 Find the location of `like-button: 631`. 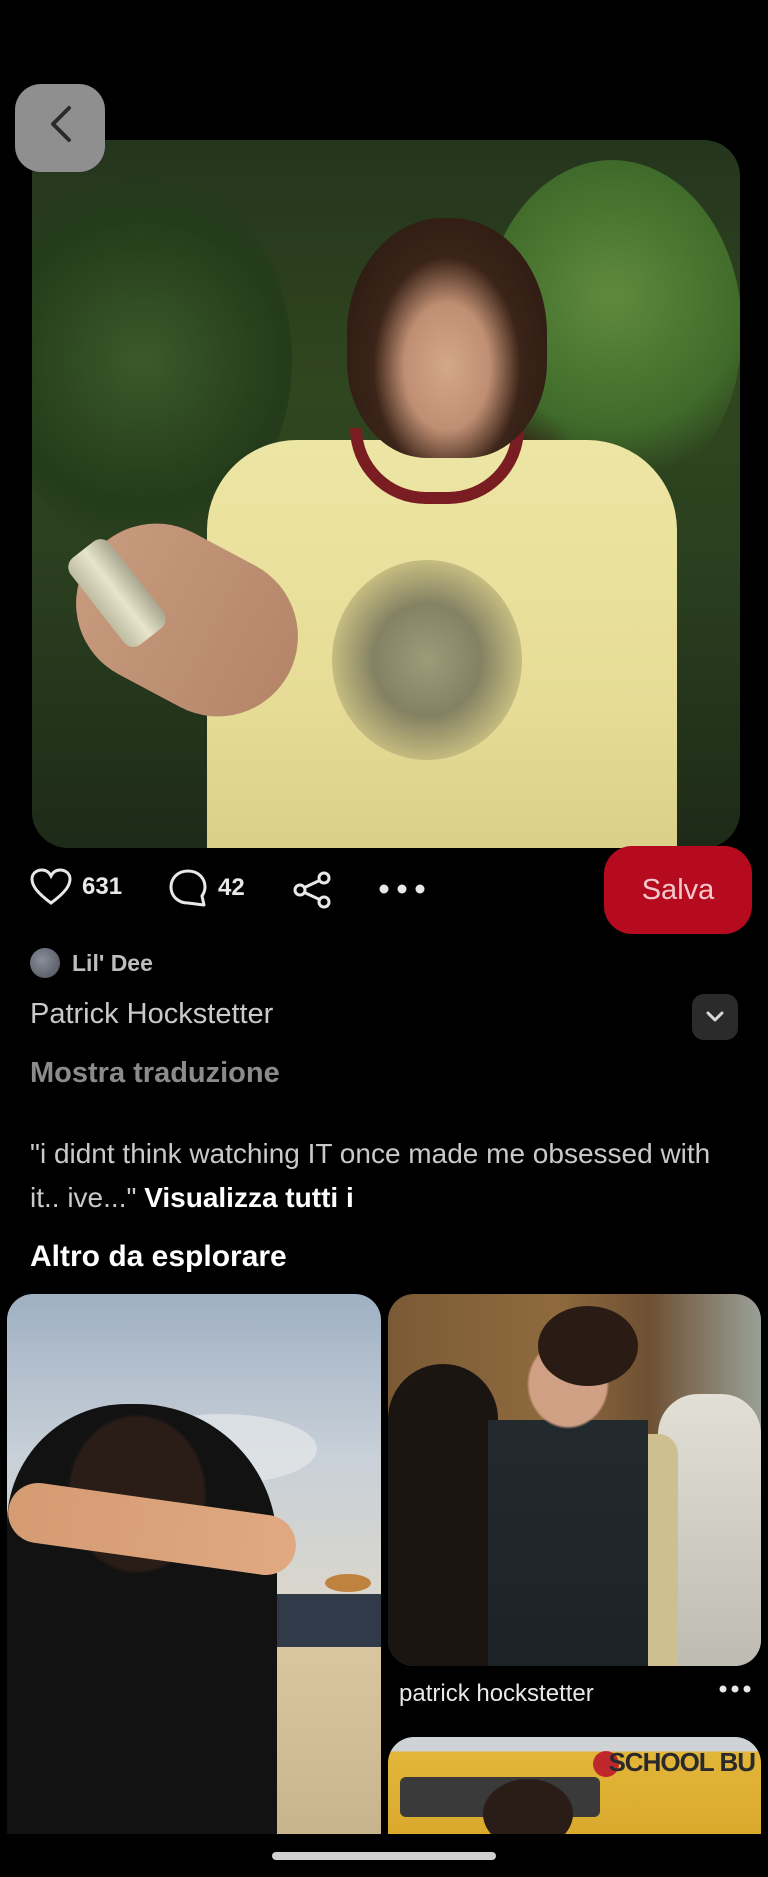

like-button: 631 is located at coordinates (76, 887).